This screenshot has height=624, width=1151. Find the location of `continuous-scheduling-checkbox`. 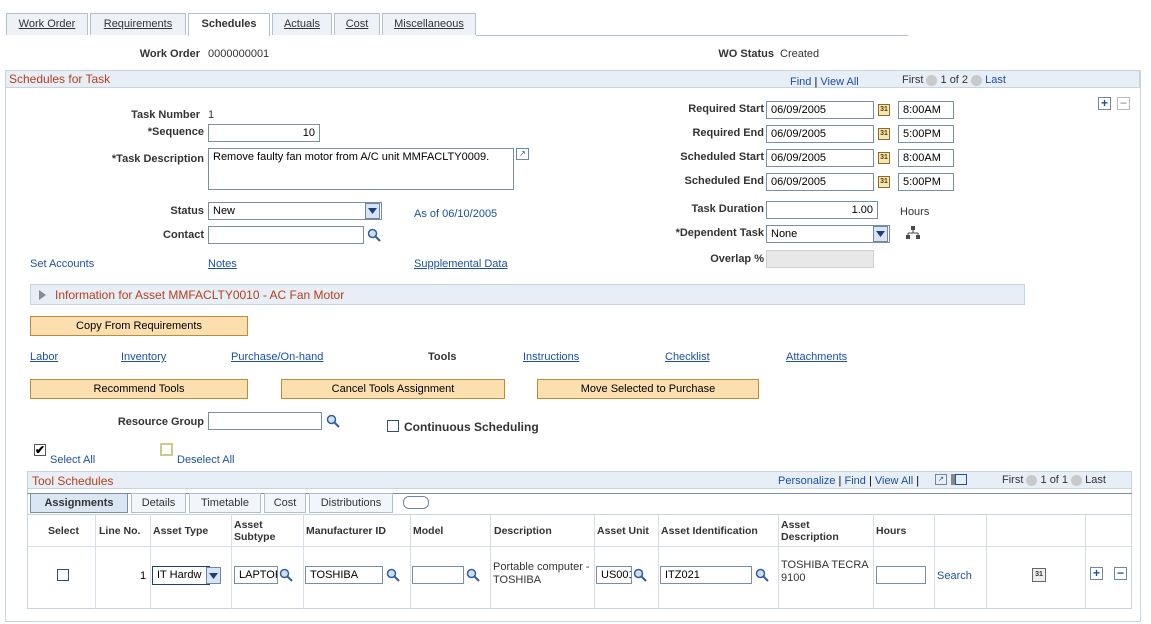

continuous-scheduling-checkbox is located at coordinates (393, 426).